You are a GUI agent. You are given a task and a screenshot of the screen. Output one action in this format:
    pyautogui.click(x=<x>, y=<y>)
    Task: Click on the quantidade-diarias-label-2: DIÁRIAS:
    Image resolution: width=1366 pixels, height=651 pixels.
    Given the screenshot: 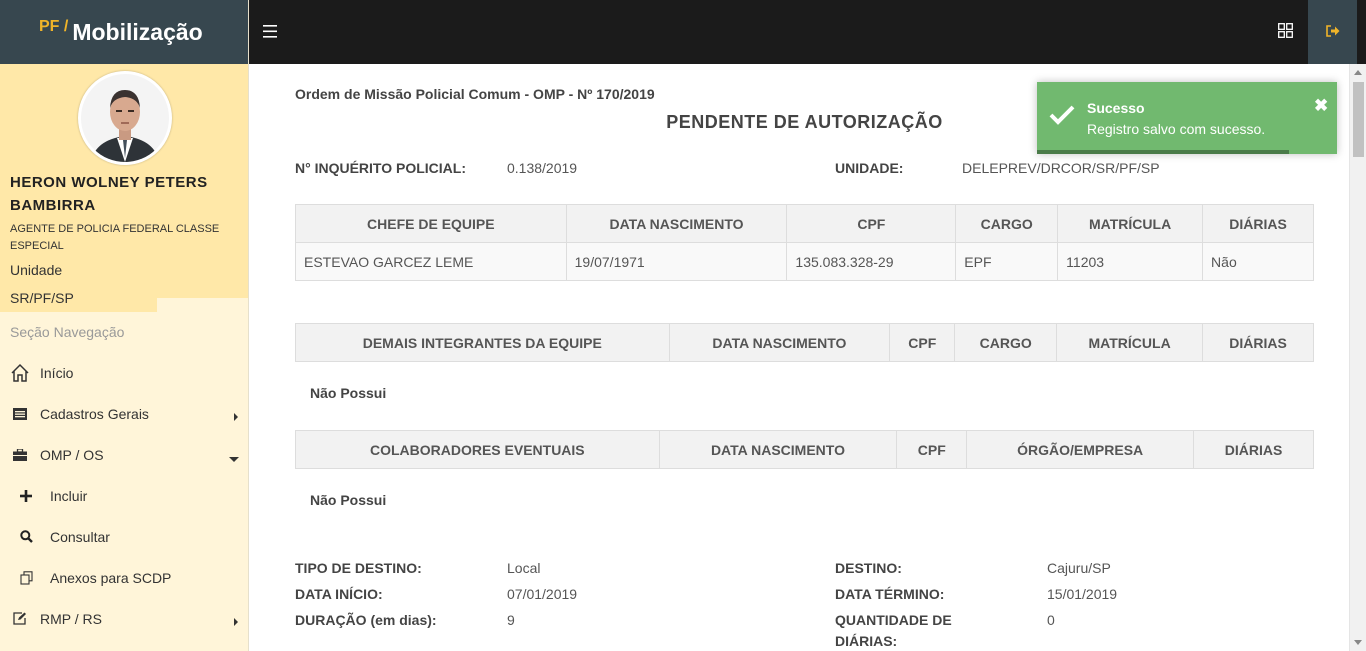 What is the action you would take?
    pyautogui.click(x=866, y=641)
    